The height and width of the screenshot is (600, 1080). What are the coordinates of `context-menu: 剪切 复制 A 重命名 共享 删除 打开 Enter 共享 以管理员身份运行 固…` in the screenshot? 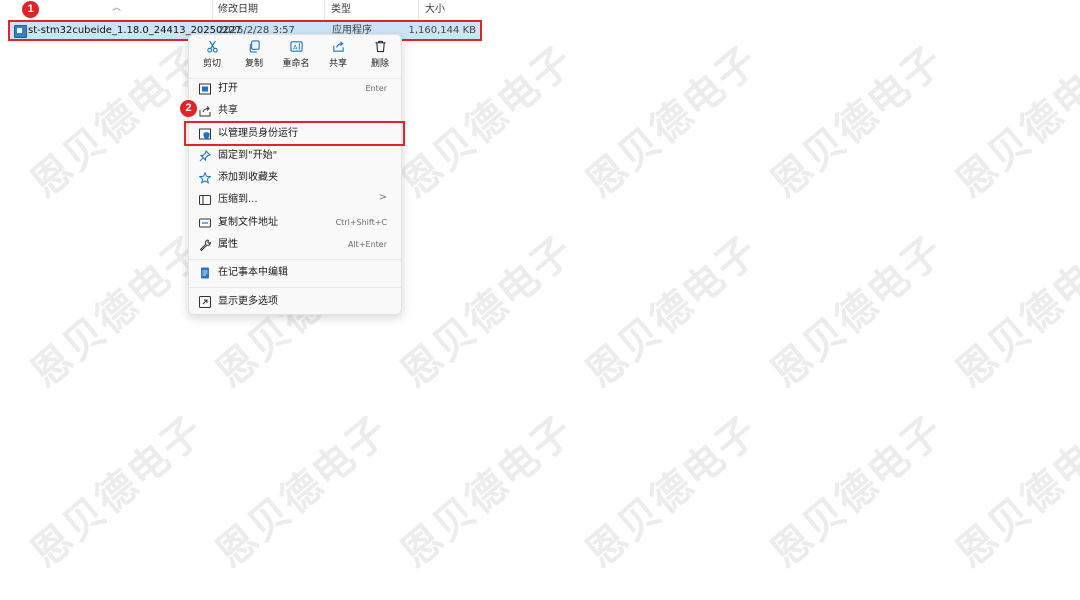 It's located at (295, 174).